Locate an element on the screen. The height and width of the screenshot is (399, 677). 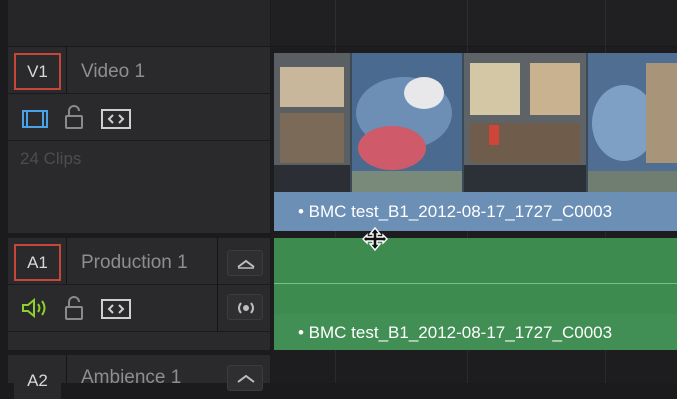
audio-format-button is located at coordinates (245, 307).